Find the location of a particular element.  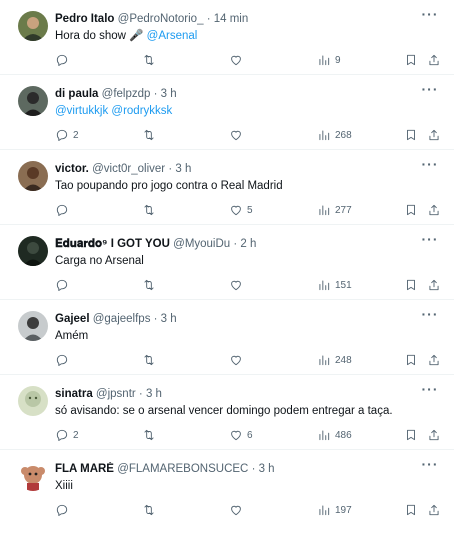

mention-link: @virtukkjk @rodrykksk is located at coordinates (113, 111).